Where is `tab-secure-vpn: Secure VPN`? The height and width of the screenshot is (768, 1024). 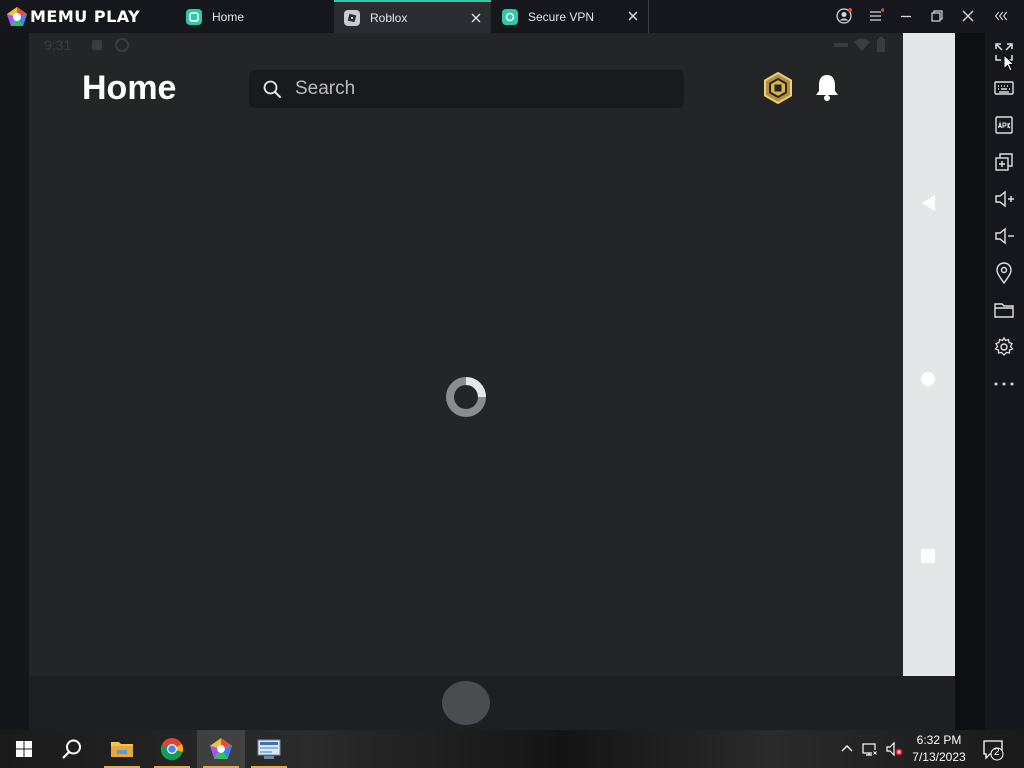
tab-secure-vpn: Secure VPN is located at coordinates (570, 16).